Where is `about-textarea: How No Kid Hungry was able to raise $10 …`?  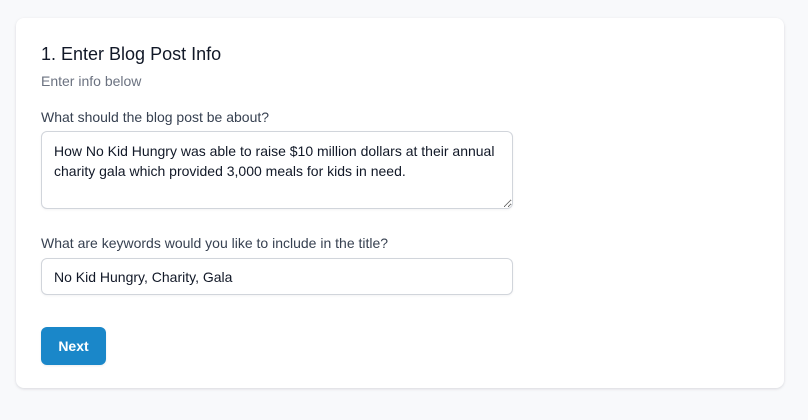
about-textarea: How No Kid Hungry was able to raise $10 … is located at coordinates (277, 170).